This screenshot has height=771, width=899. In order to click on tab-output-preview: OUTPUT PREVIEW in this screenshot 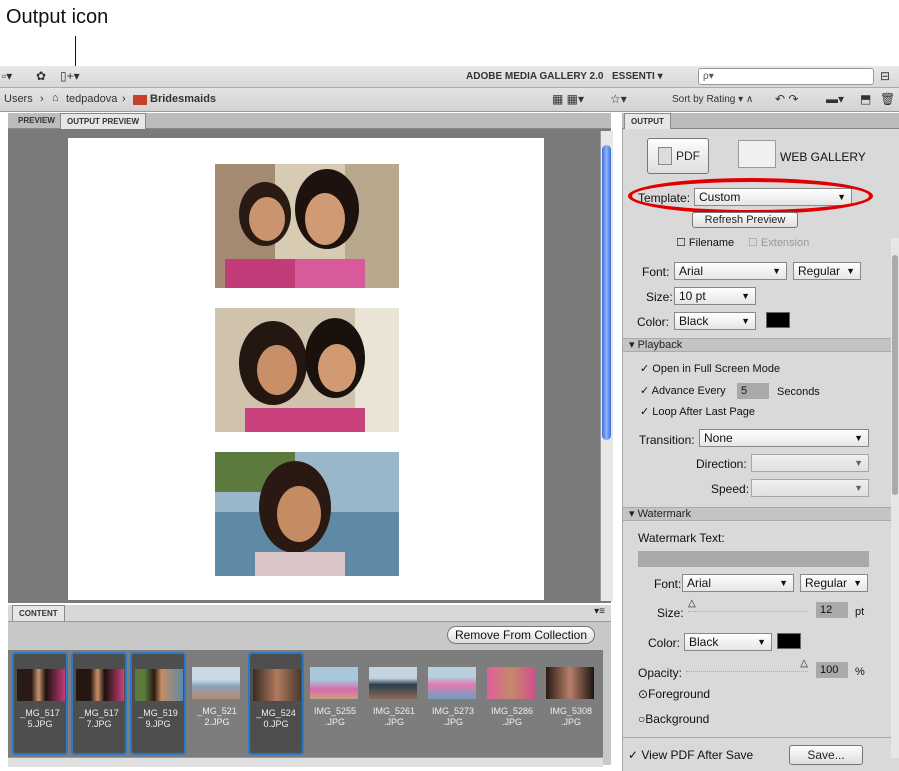, I will do `click(103, 121)`.